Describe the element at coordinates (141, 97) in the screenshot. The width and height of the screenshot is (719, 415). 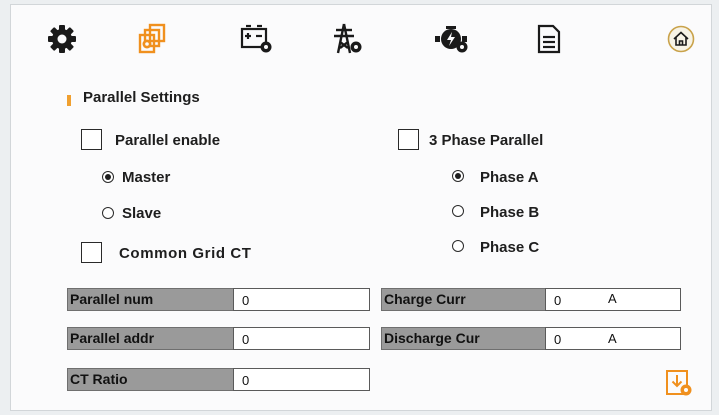
I see `section-title: Parallel Settings` at that location.